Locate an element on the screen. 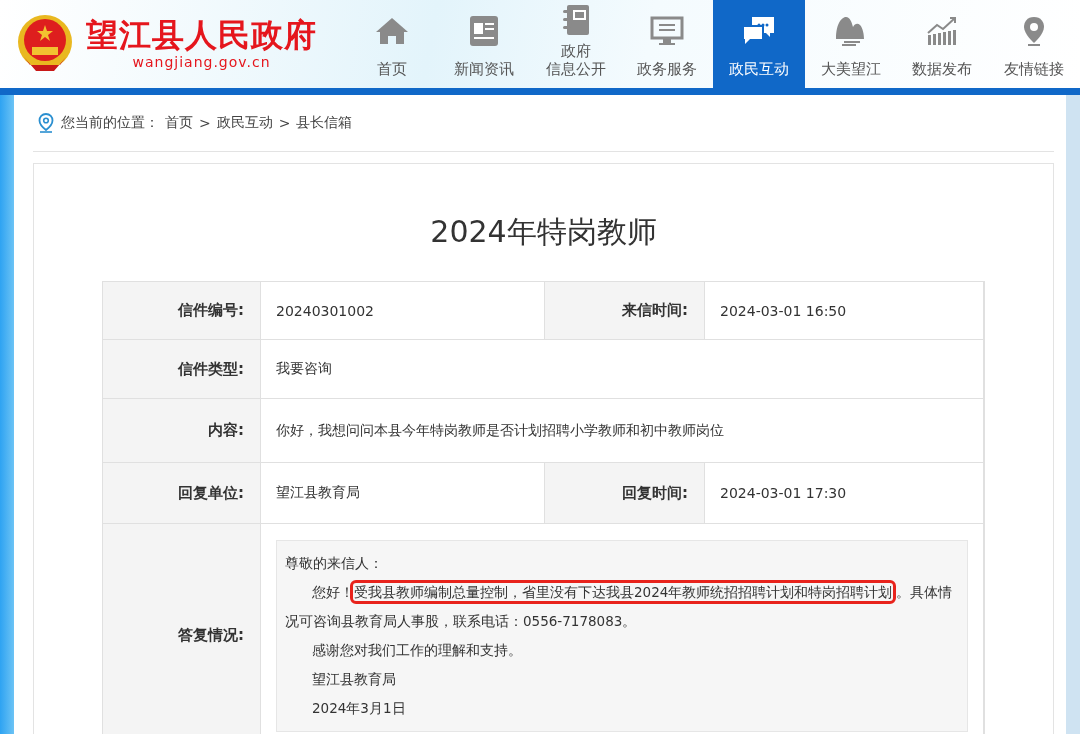 This screenshot has width=1080, height=734. reply-paragraph: 2024年3月1日 is located at coordinates (359, 708).